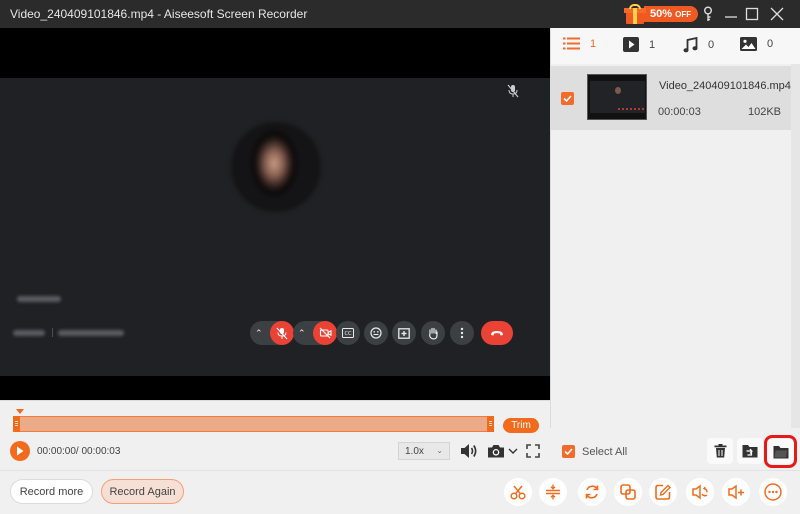 This screenshot has height=514, width=800. I want to click on time-display: 00:00:00/ 00:00:03, so click(79, 451).